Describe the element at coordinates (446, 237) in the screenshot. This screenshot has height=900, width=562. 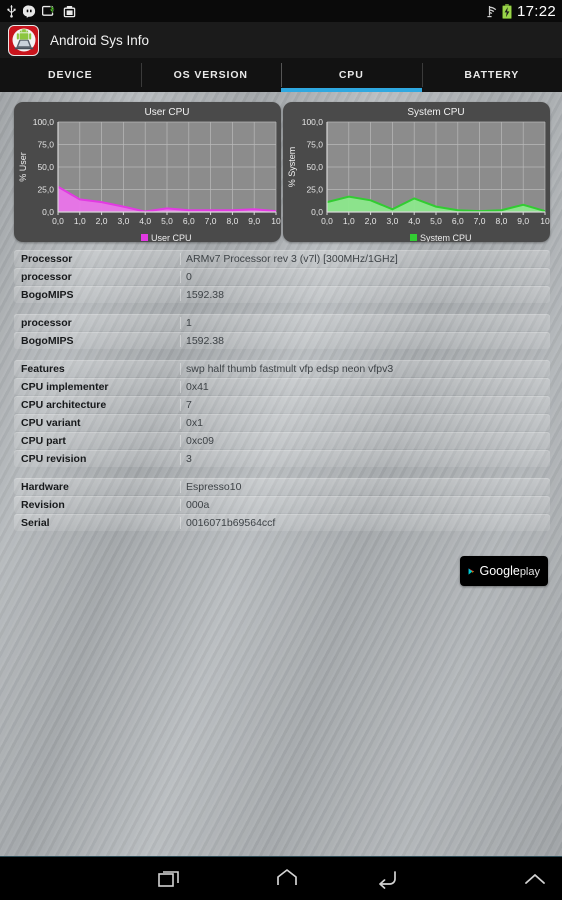
I see `chart-legend: System CPU` at that location.